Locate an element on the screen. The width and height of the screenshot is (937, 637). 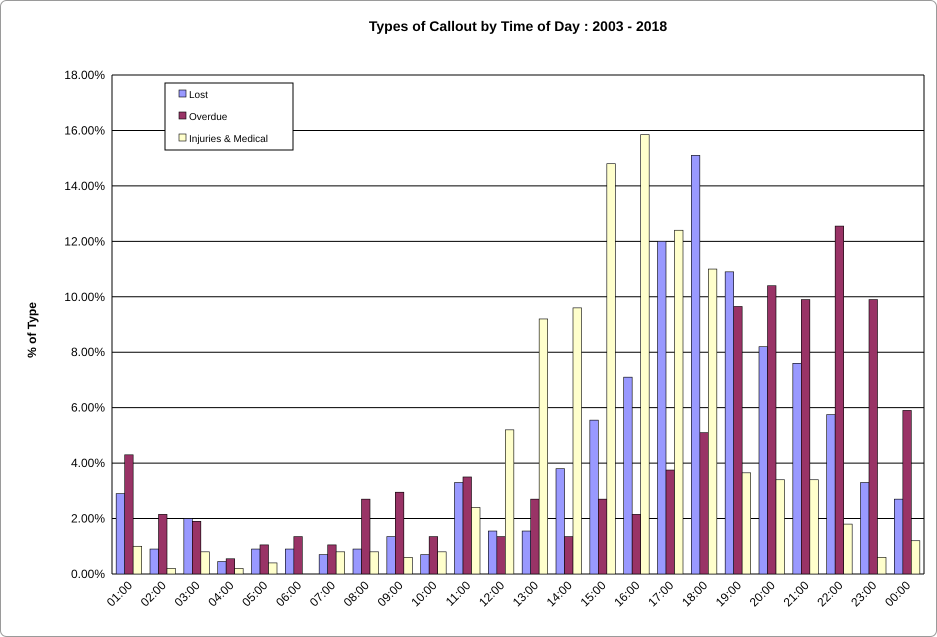
tick-label: 8.00% is located at coordinates (87, 352).